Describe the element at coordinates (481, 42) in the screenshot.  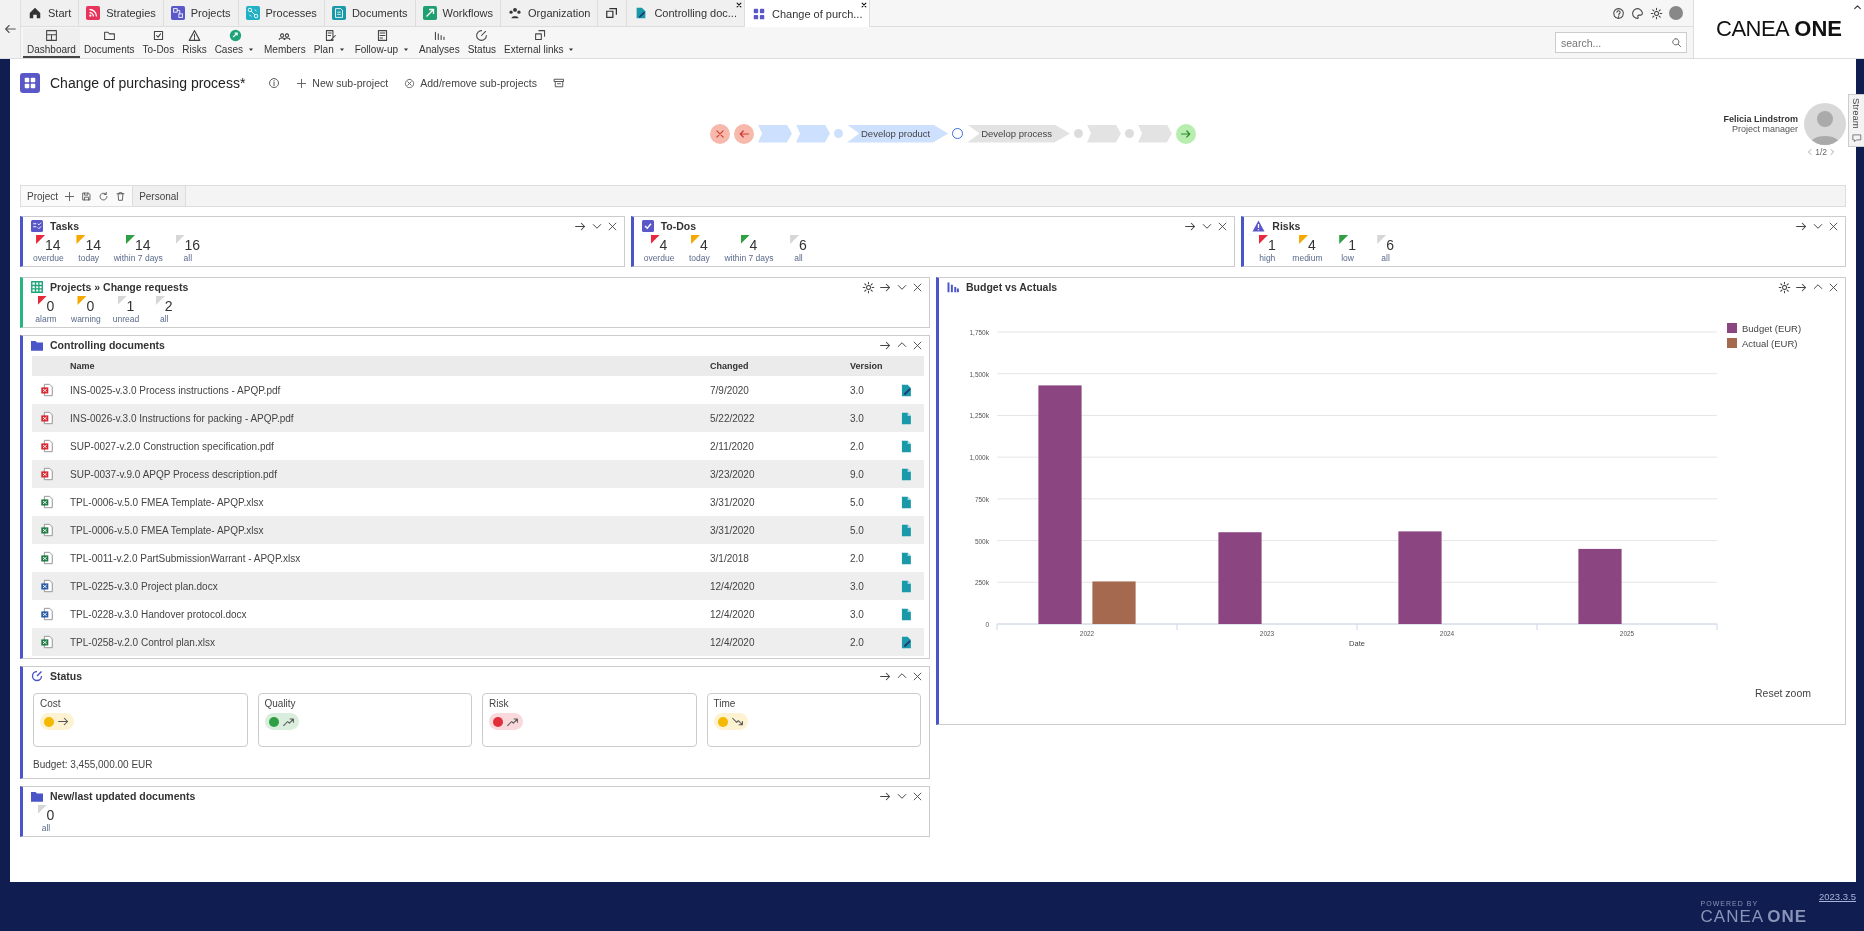
I see `toolbar-tab: Status` at that location.